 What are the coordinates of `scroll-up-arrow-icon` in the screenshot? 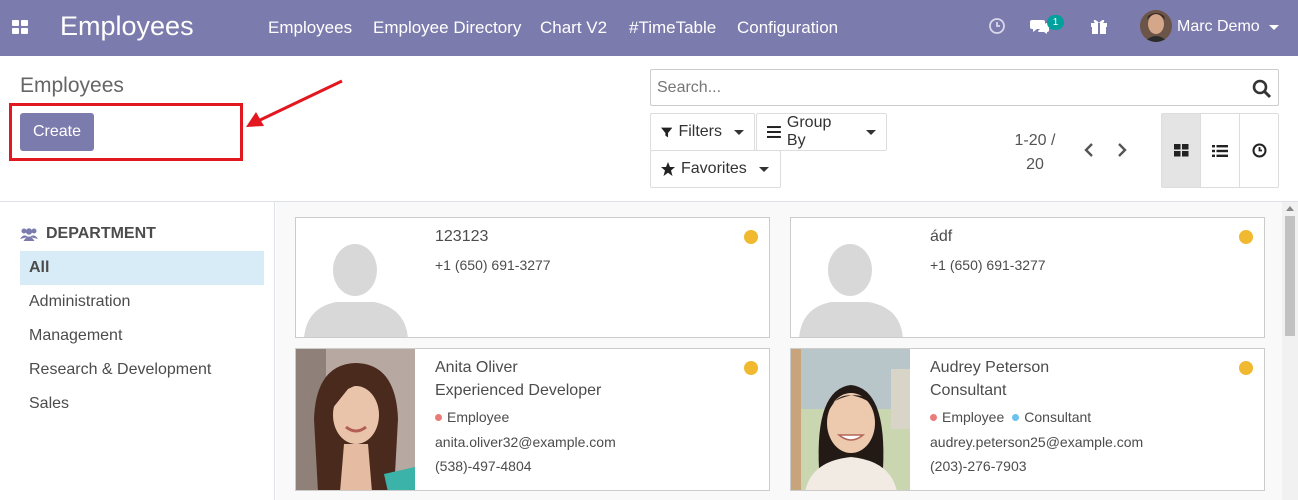 It's located at (1290, 208).